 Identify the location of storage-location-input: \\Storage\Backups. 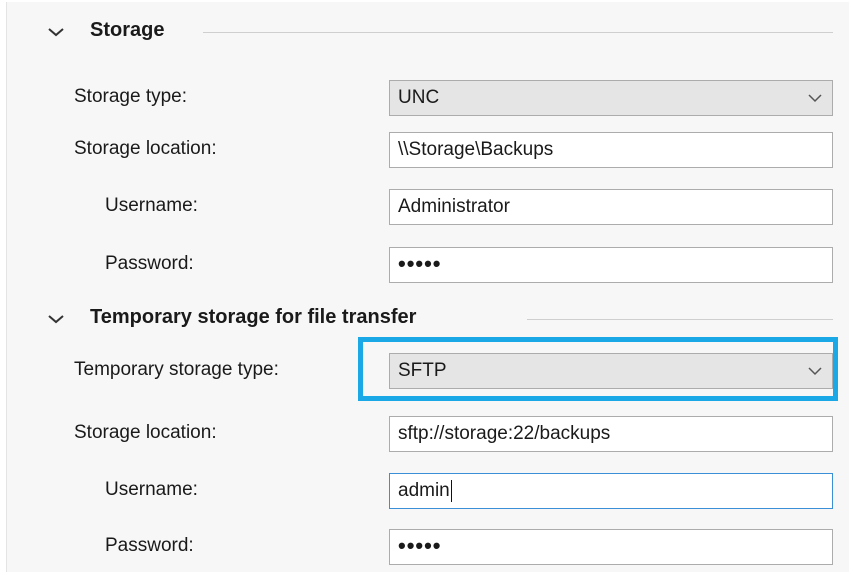
(611, 150).